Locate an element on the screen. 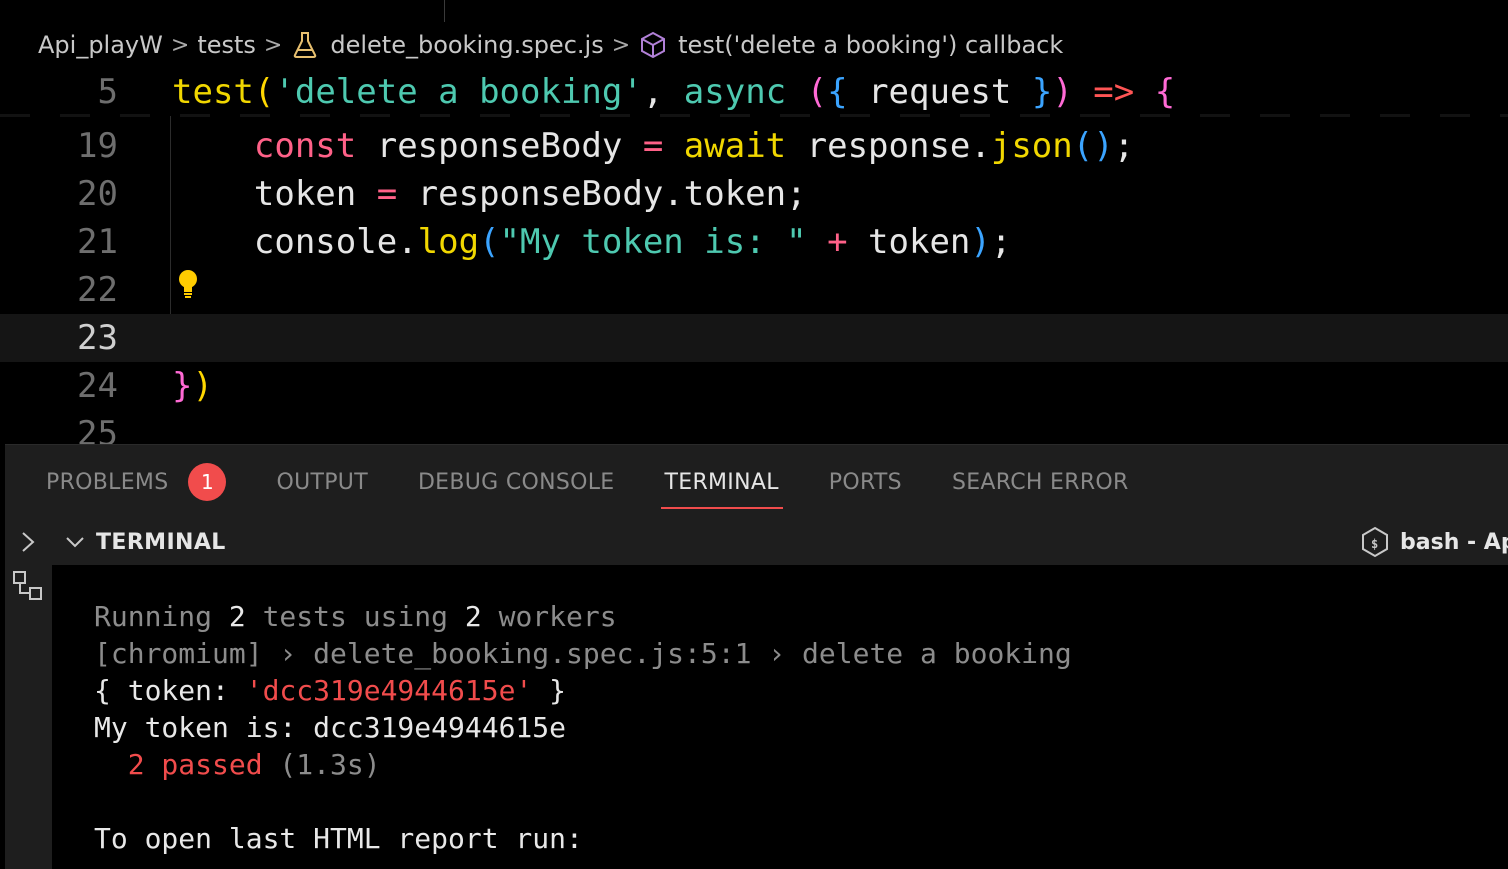 The width and height of the screenshot is (1508, 869). code-token: const is located at coordinates (305, 146).